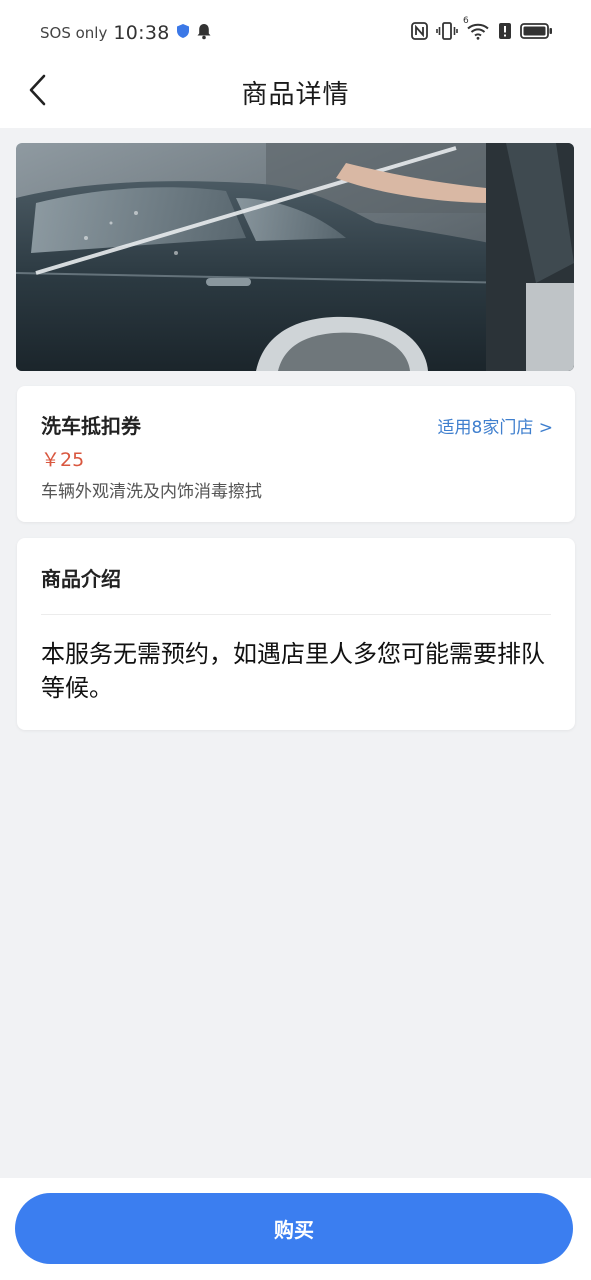 Image resolution: width=591 pixels, height=1280 pixels. I want to click on alert-icon, so click(505, 33).